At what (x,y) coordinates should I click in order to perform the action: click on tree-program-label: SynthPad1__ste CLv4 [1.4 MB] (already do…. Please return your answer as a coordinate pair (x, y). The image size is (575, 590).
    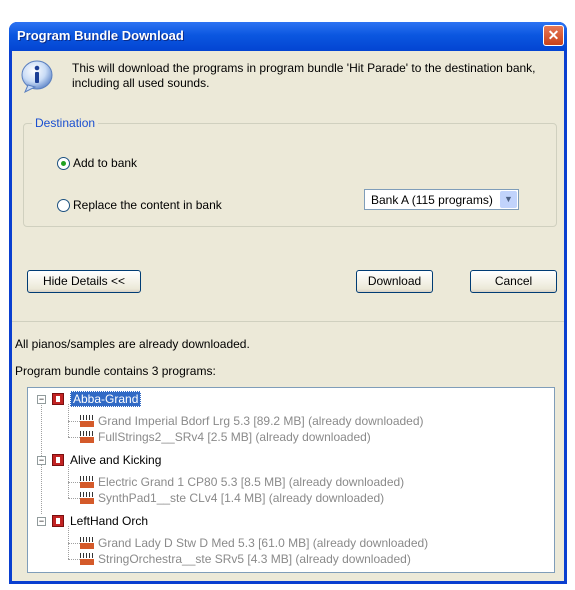
    Looking at the image, I should click on (241, 498).